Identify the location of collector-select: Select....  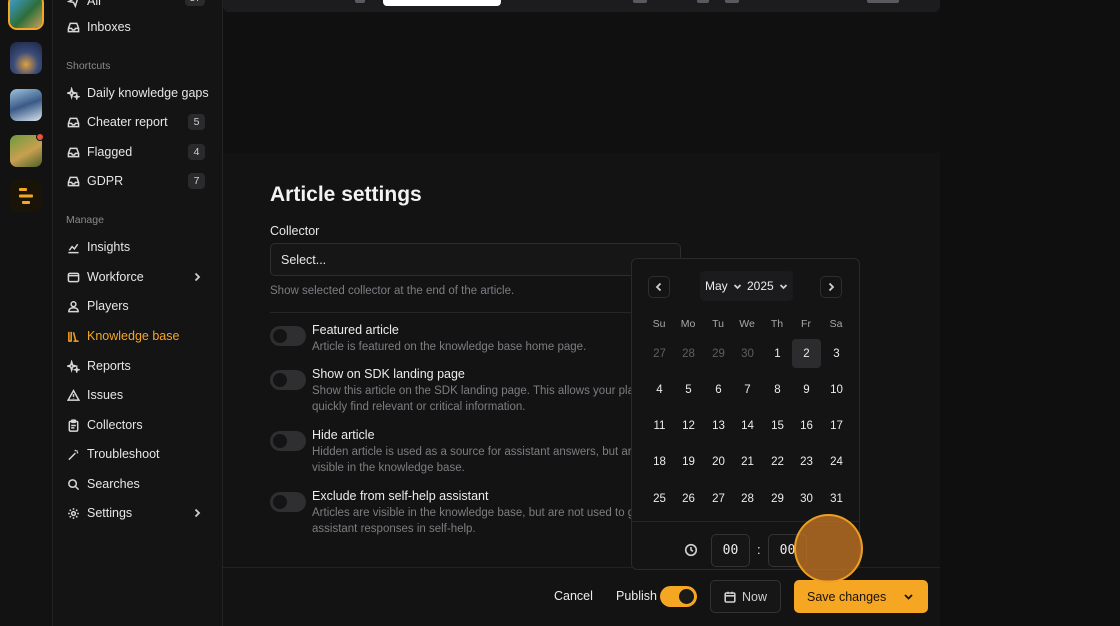
(475, 259).